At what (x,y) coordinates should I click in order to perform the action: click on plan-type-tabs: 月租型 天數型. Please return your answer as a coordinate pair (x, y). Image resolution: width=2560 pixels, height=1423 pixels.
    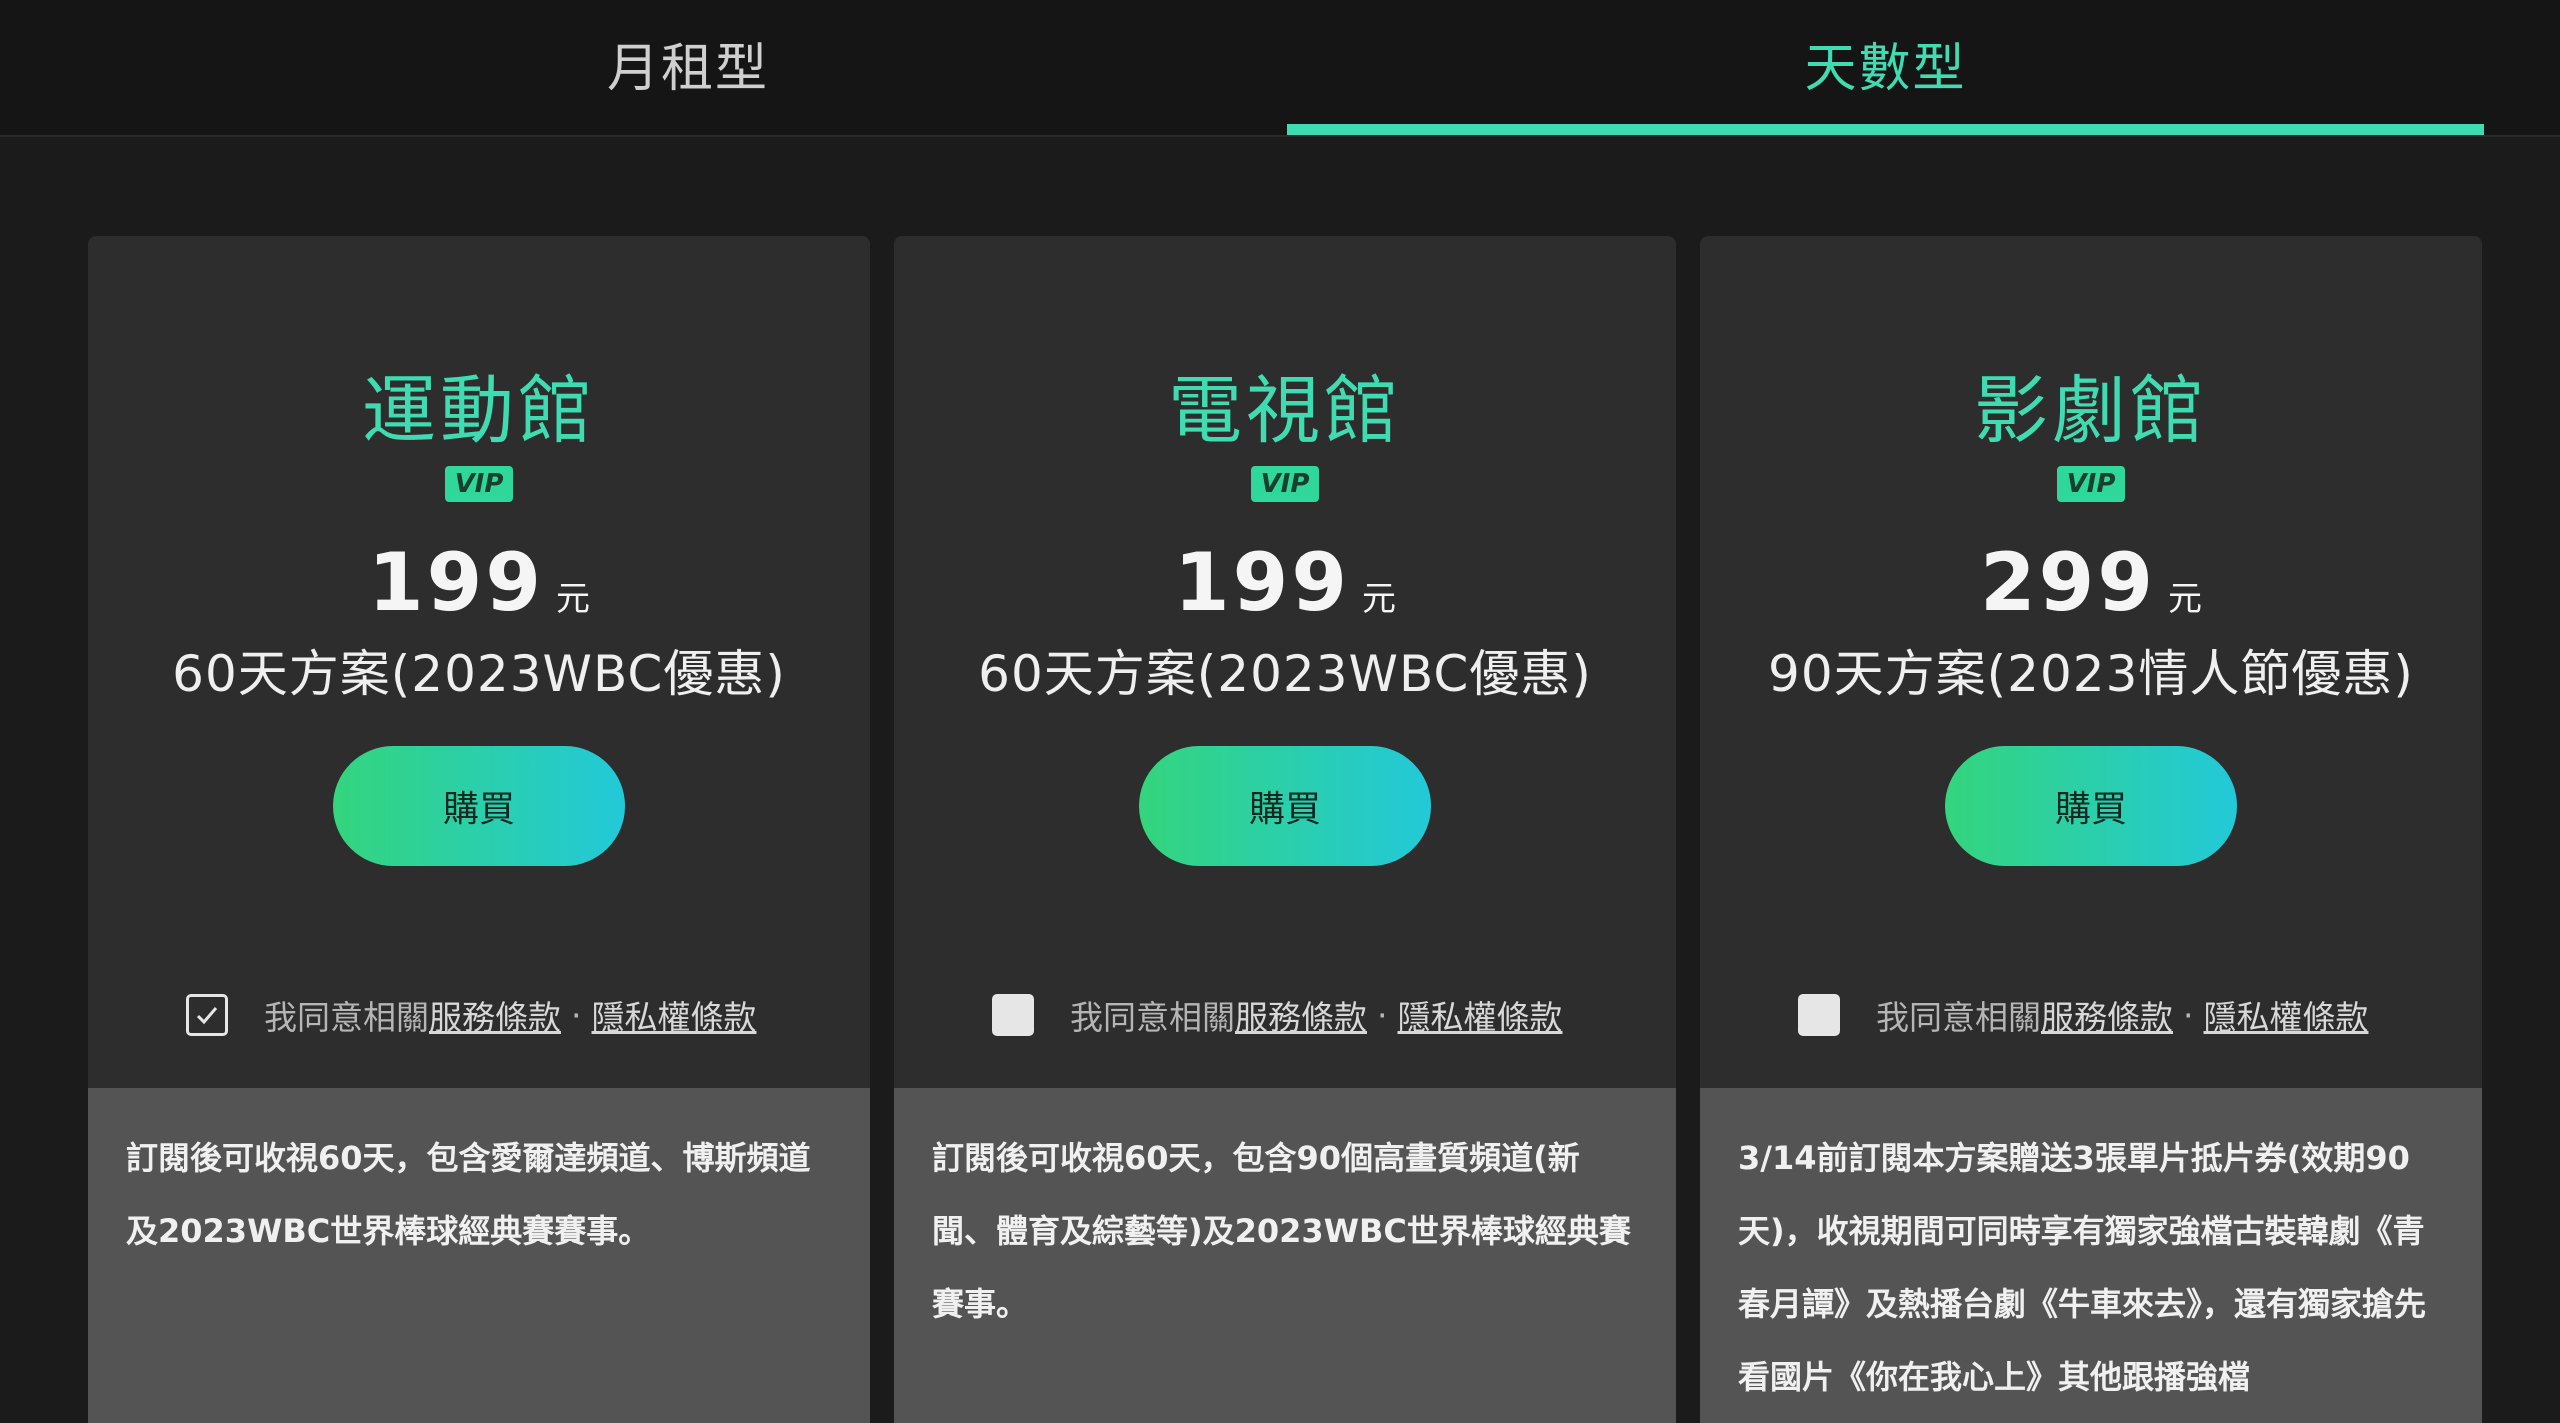
    Looking at the image, I should click on (1280, 68).